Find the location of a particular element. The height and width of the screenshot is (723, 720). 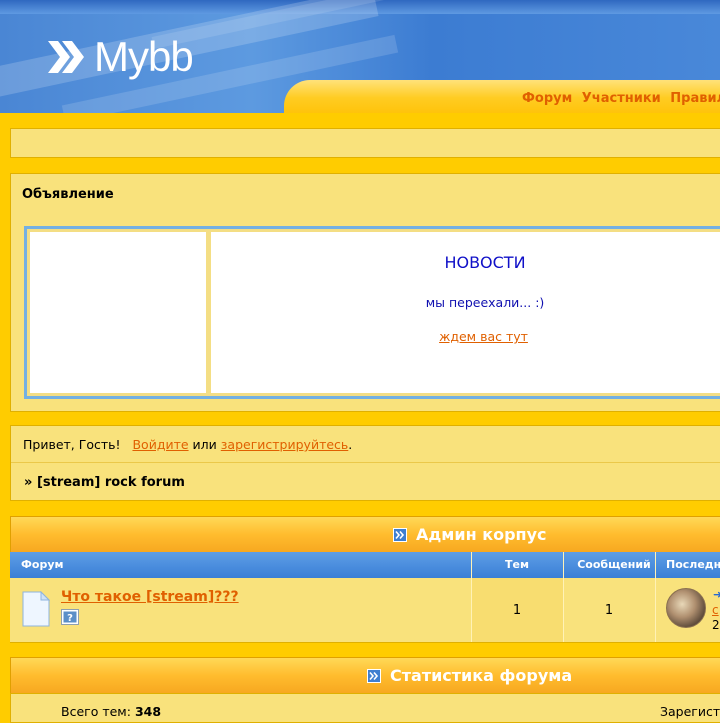

go-to-last-post-icon: ➜ is located at coordinates (716, 594).